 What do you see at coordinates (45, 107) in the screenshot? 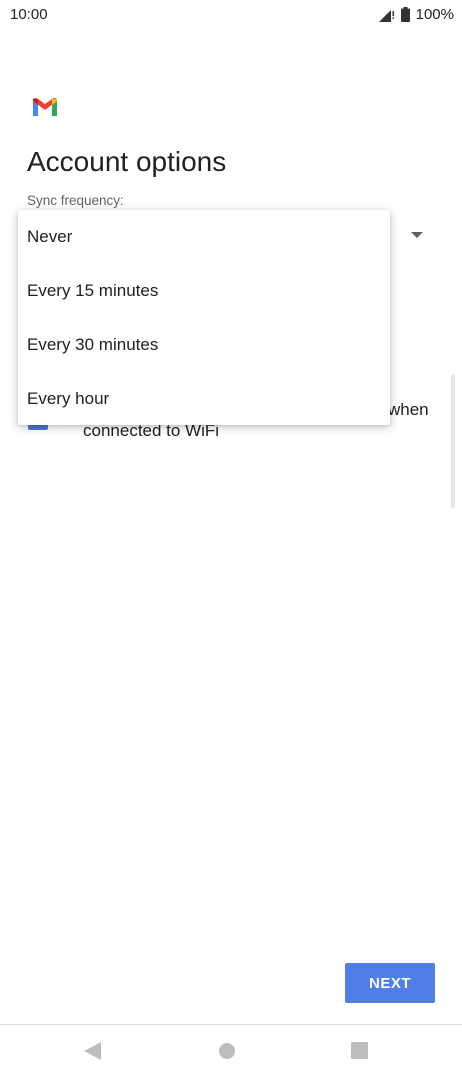
I see `gmail-logo` at bounding box center [45, 107].